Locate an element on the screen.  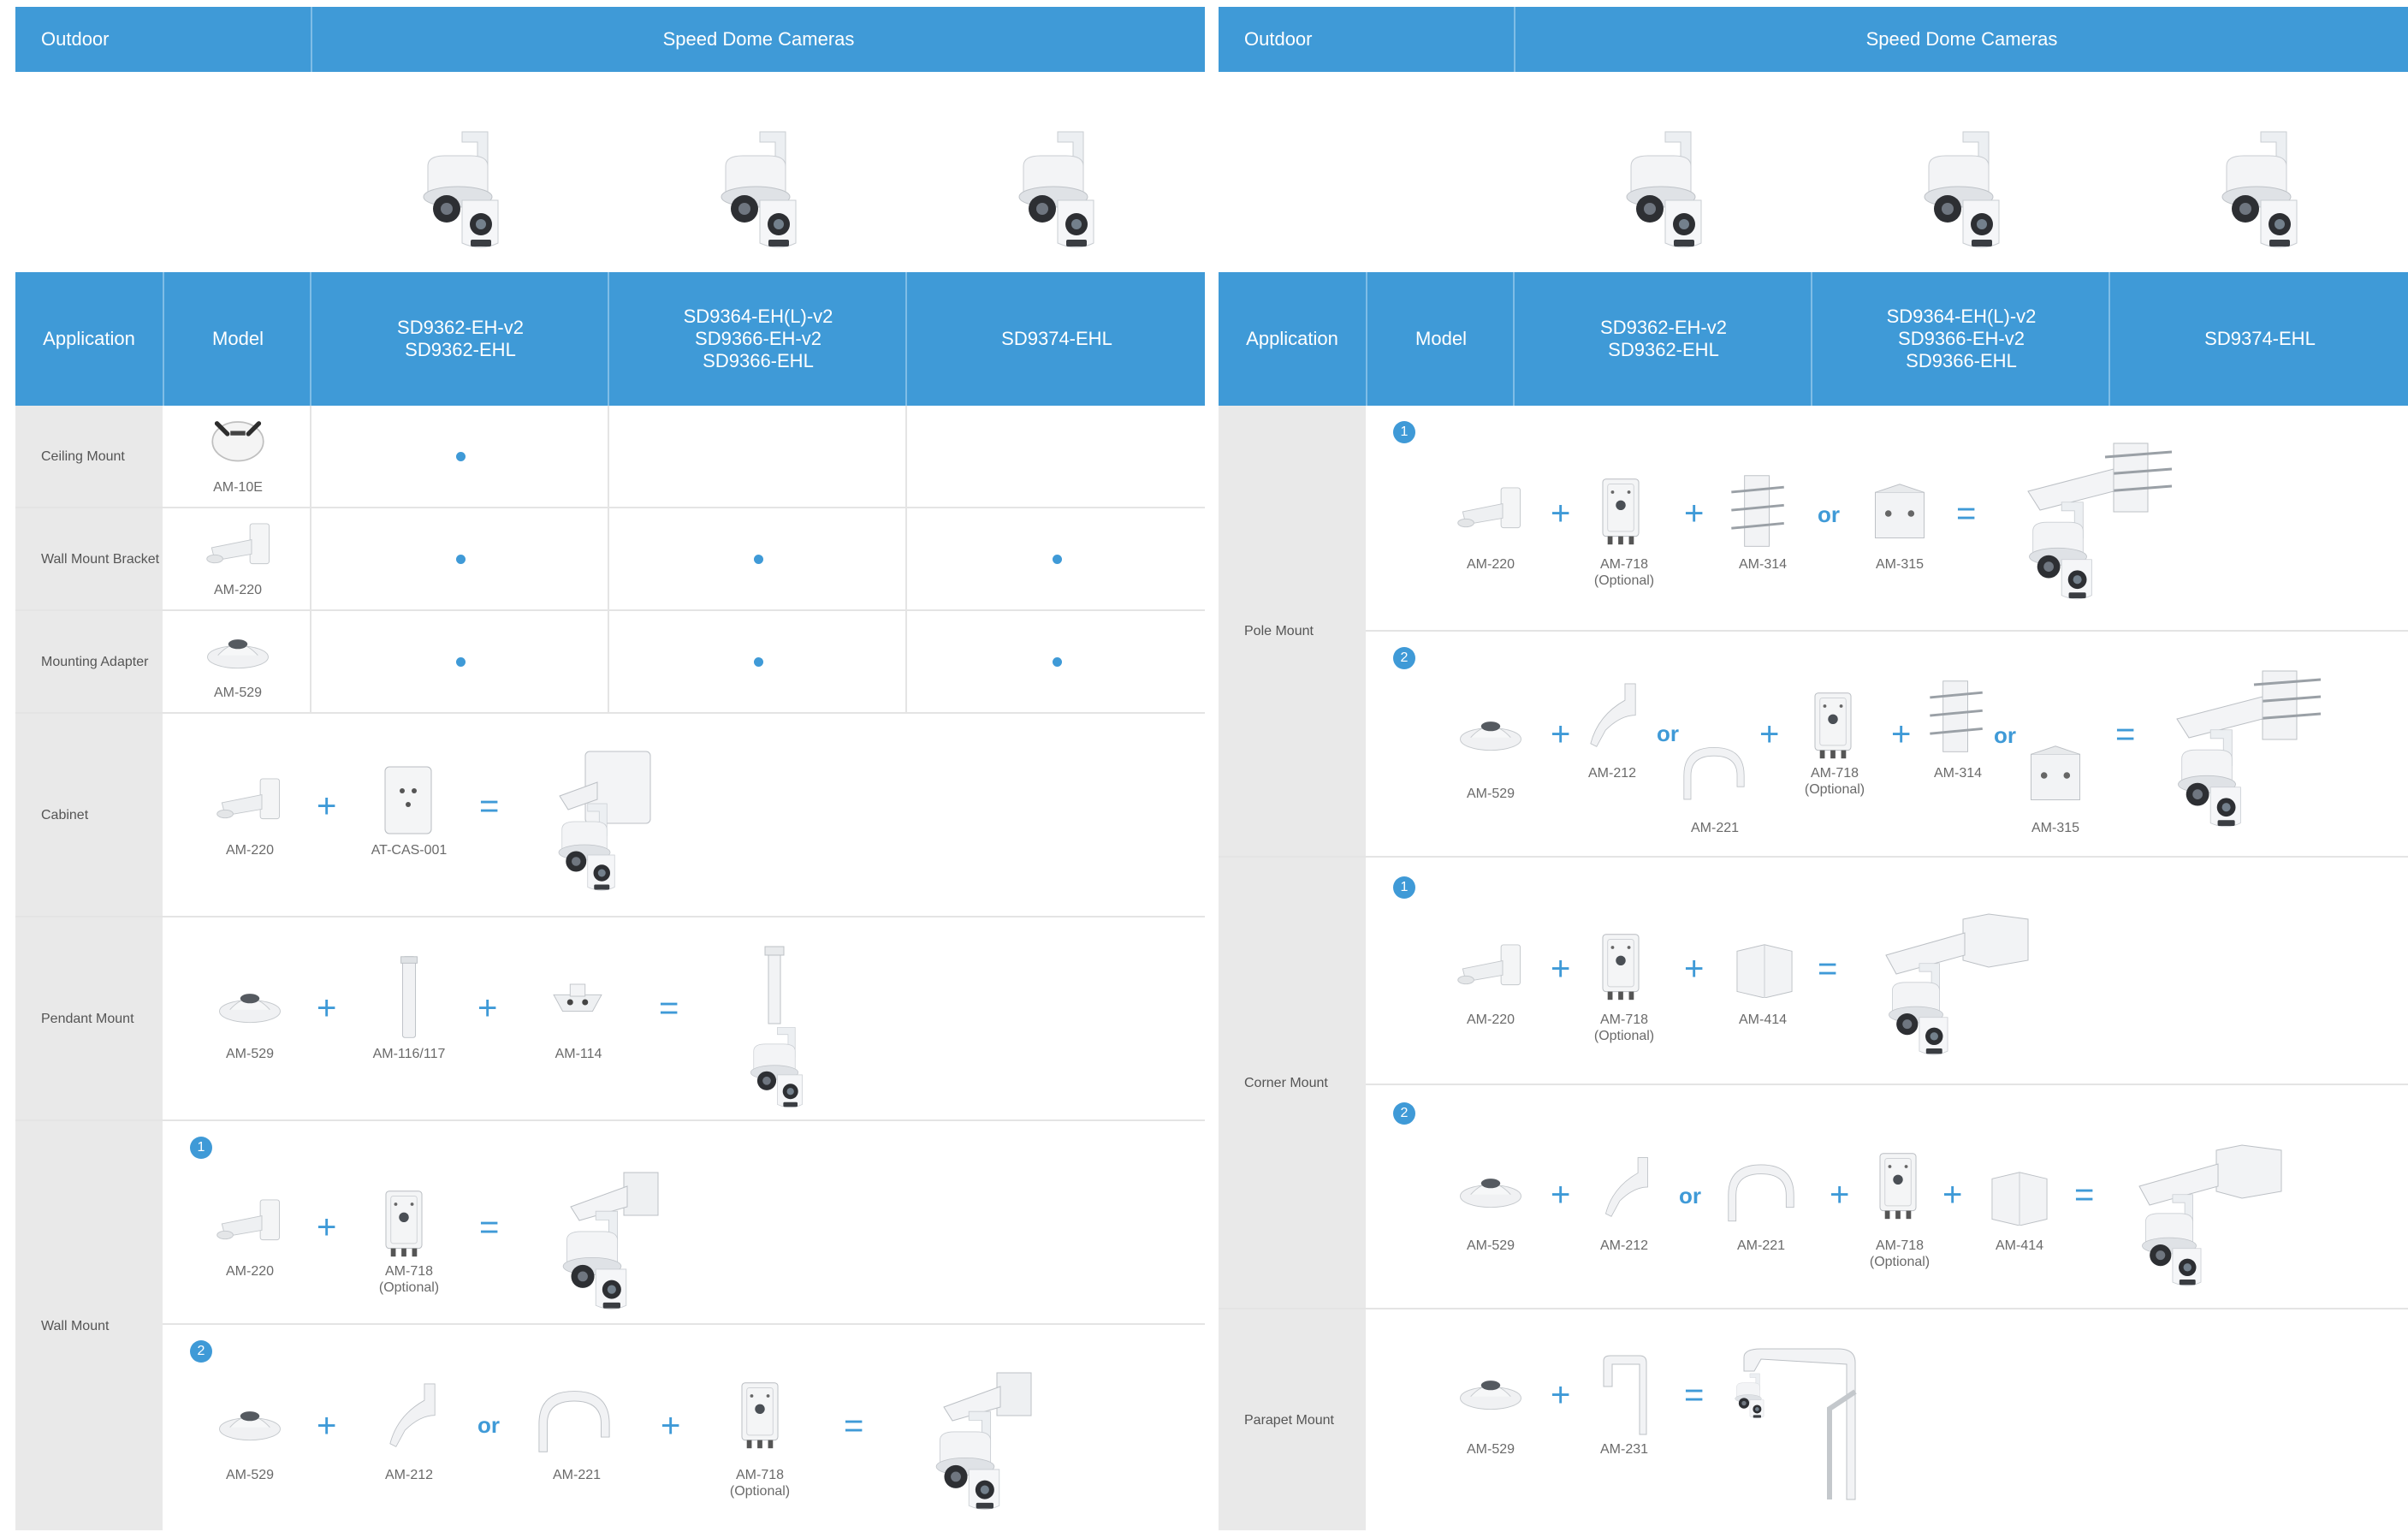
part-label: AM-314 is located at coordinates (1763, 564).